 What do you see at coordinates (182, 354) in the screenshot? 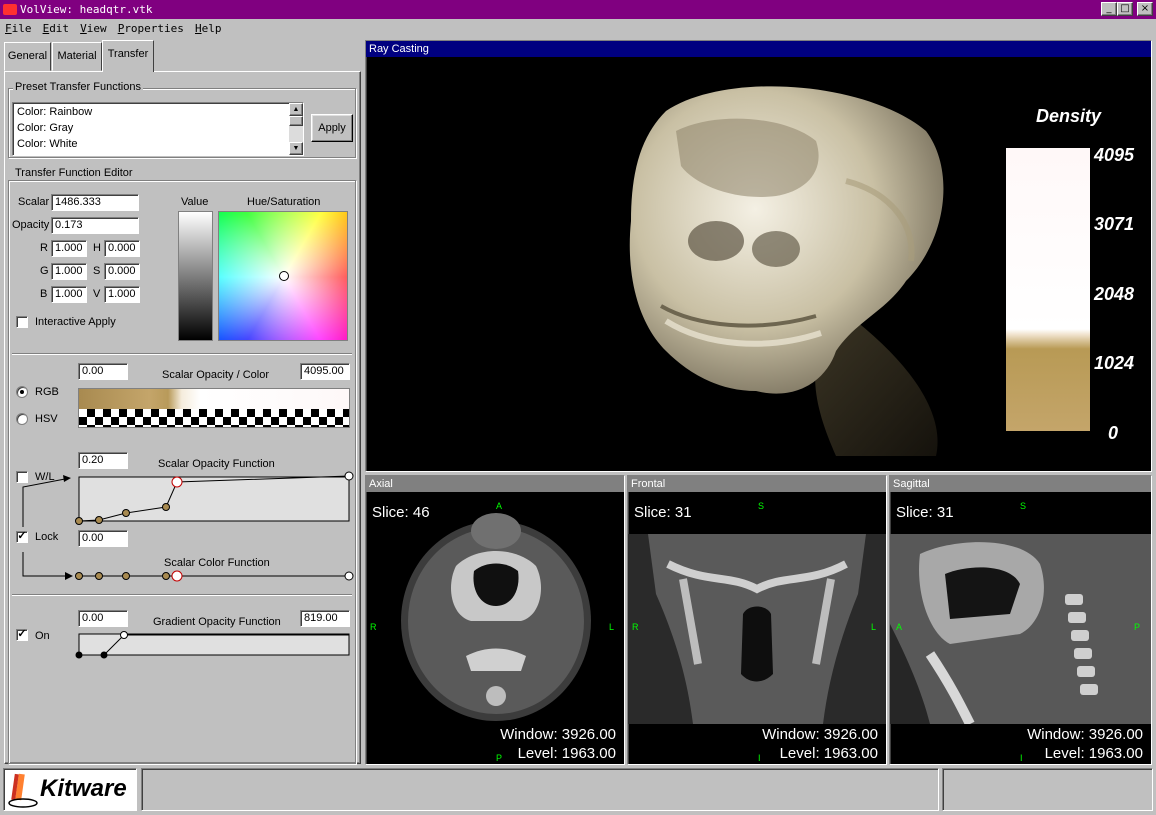
I see `section-divider` at bounding box center [182, 354].